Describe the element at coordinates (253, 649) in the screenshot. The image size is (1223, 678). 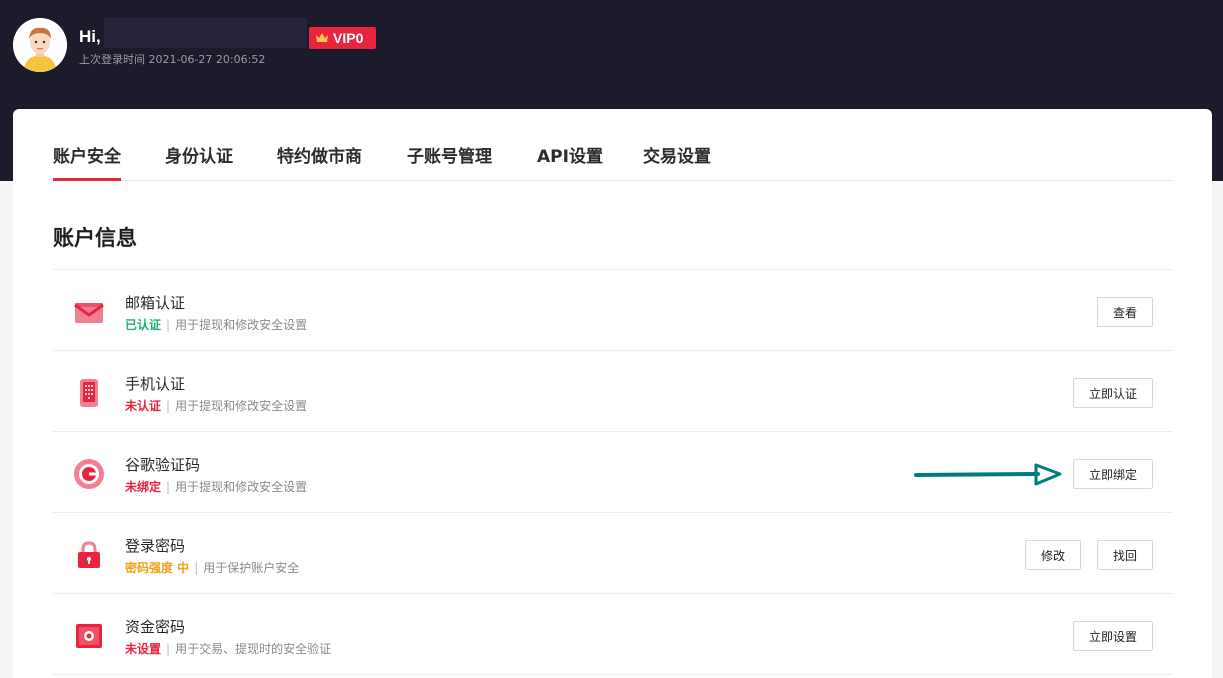
I see `row-description: 用于交易、提现时的安全验证` at that location.